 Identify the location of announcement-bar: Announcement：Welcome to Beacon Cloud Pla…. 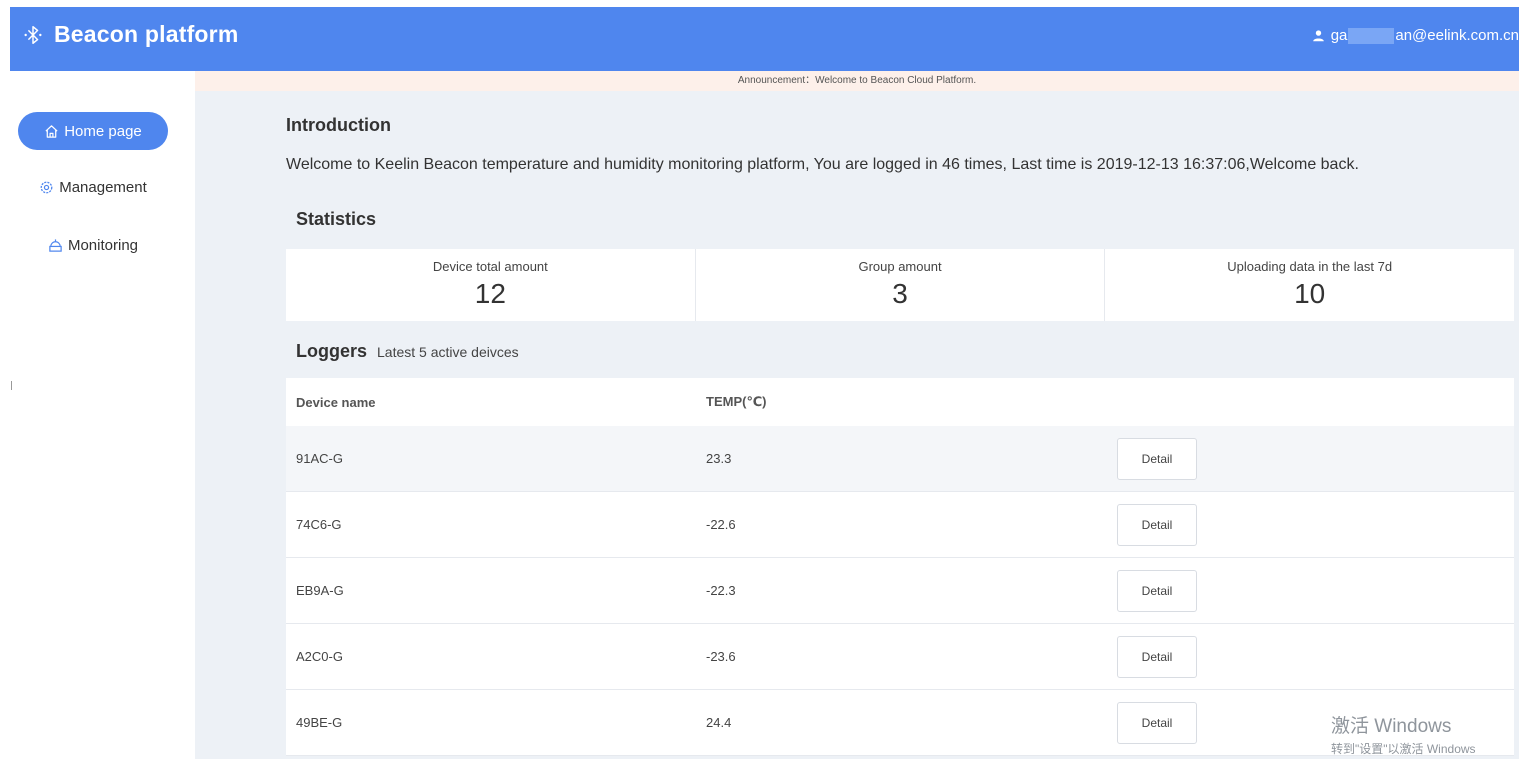
(857, 81).